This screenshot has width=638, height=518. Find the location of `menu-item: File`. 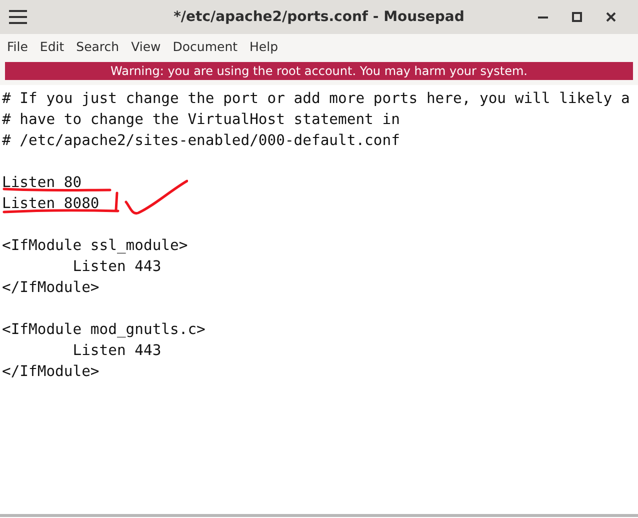

menu-item: File is located at coordinates (17, 46).